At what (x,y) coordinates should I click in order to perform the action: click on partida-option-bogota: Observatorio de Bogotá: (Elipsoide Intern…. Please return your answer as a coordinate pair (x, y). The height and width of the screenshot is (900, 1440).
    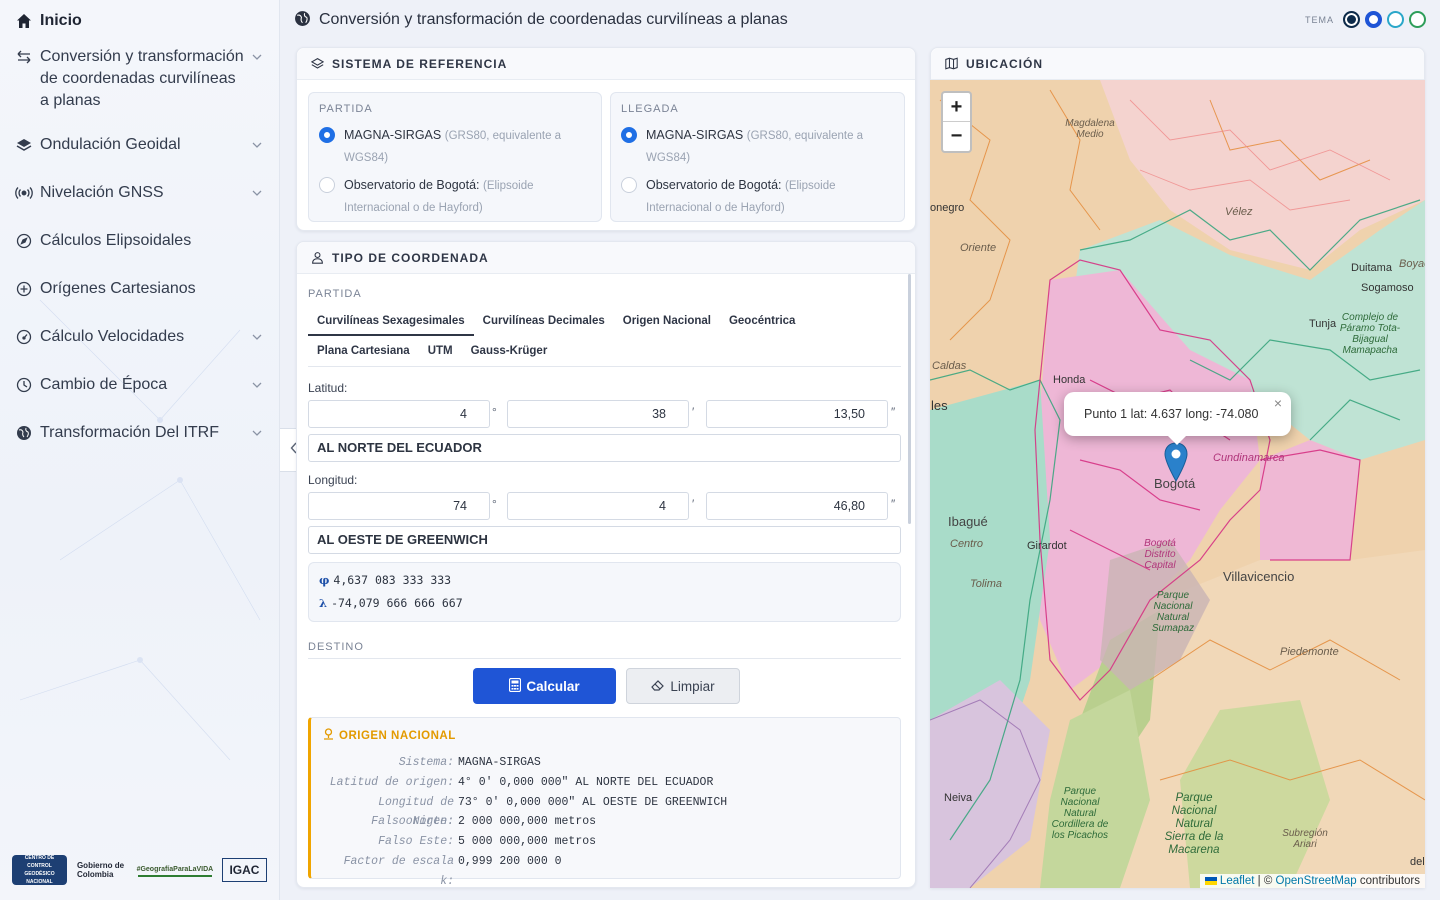
    Looking at the image, I should click on (455, 197).